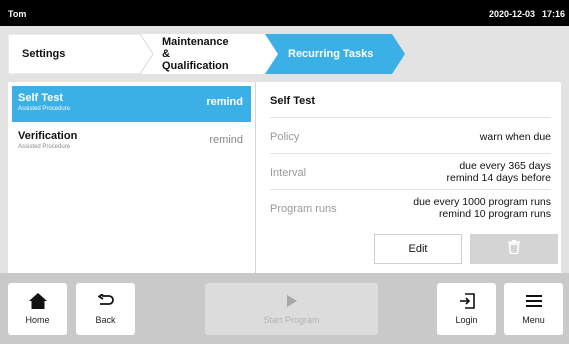  Describe the element at coordinates (511, 14) in the screenshot. I see `status-date: 2020-12-03` at that location.